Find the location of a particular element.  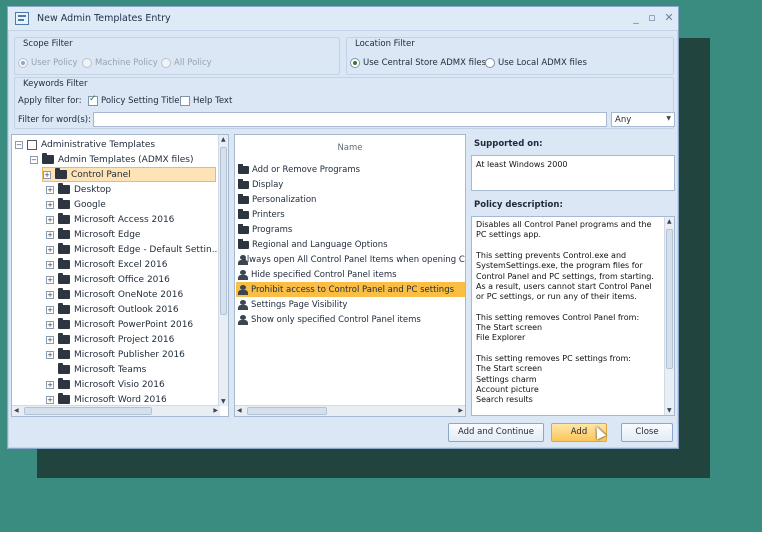

templates-icon is located at coordinates (32, 144).